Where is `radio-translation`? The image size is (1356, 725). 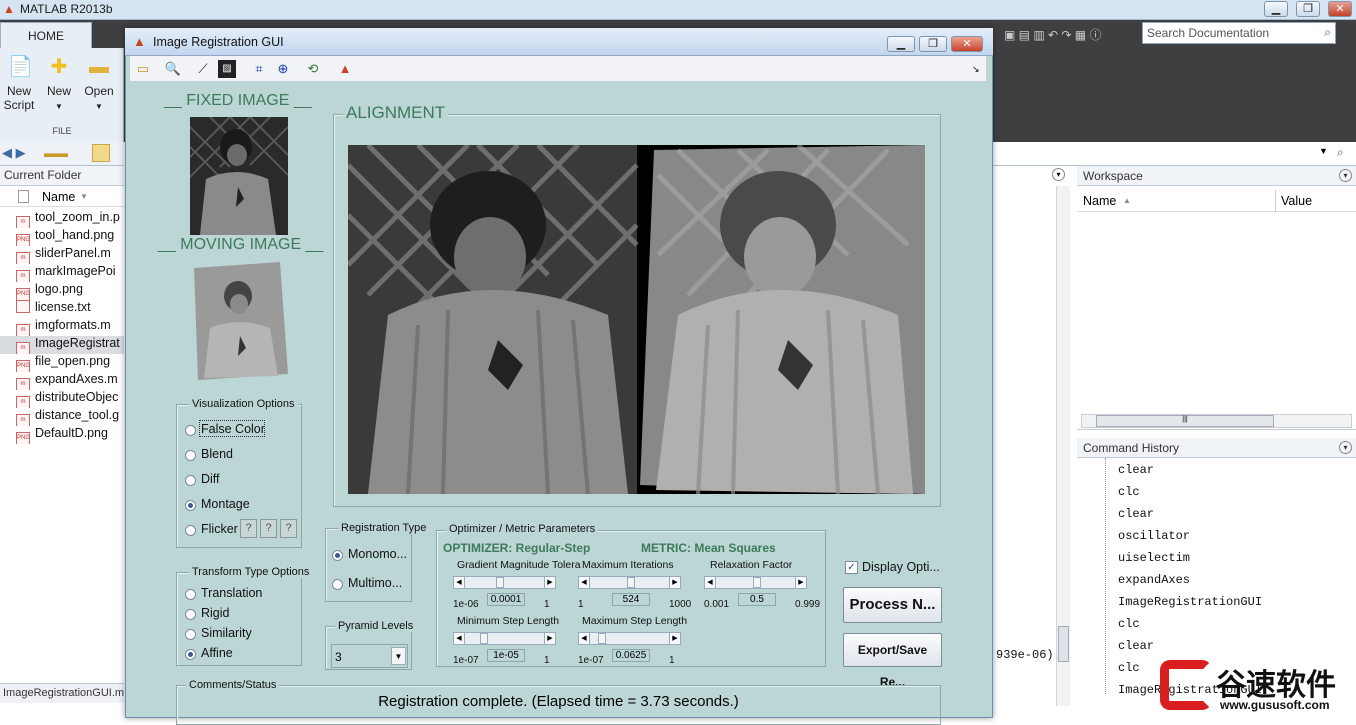 radio-translation is located at coordinates (190, 594).